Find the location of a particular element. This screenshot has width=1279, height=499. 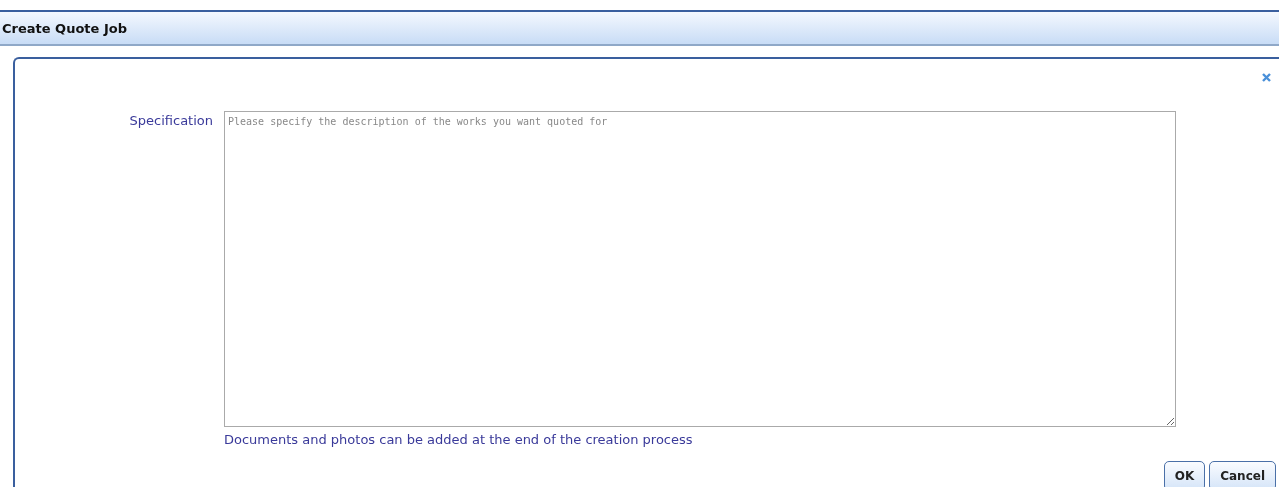

close-icon is located at coordinates (1266, 77).